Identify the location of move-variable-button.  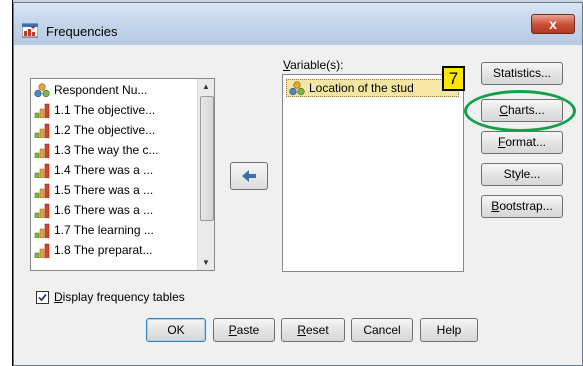
(249, 176).